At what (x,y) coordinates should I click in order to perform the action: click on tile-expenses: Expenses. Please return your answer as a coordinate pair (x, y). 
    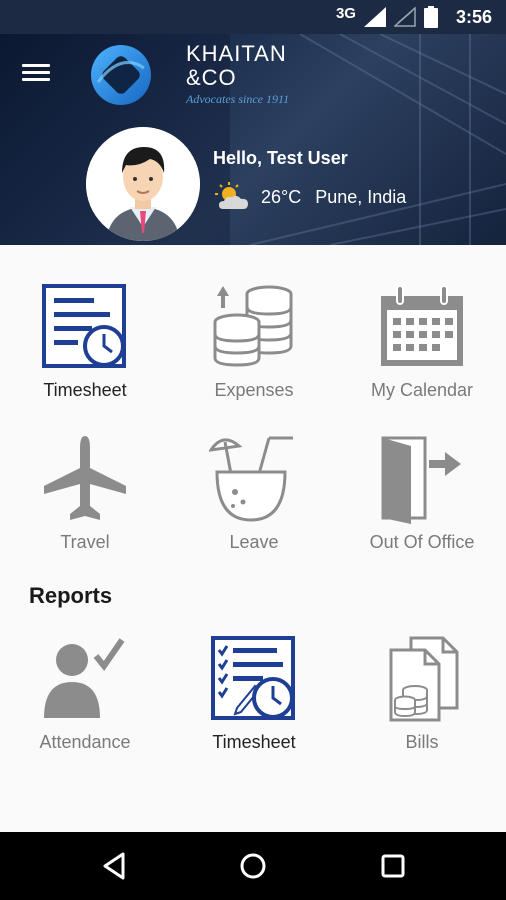
    Looking at the image, I should click on (254, 341).